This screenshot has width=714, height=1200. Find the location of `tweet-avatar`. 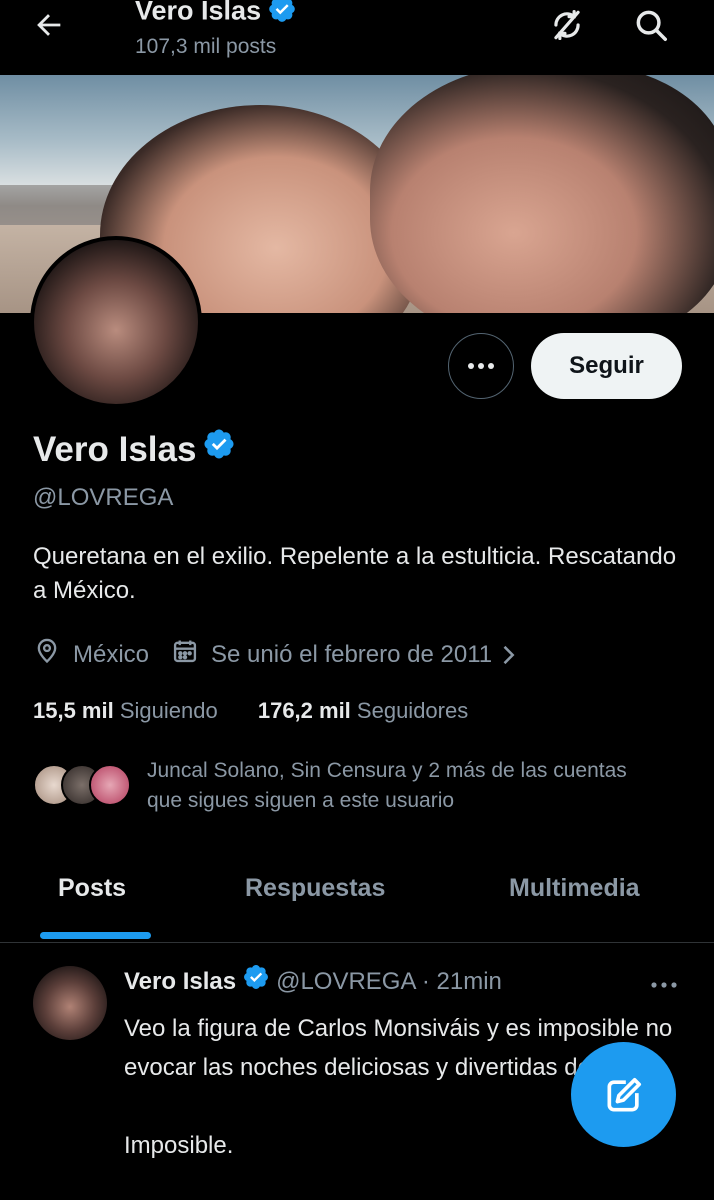

tweet-avatar is located at coordinates (70, 1003).